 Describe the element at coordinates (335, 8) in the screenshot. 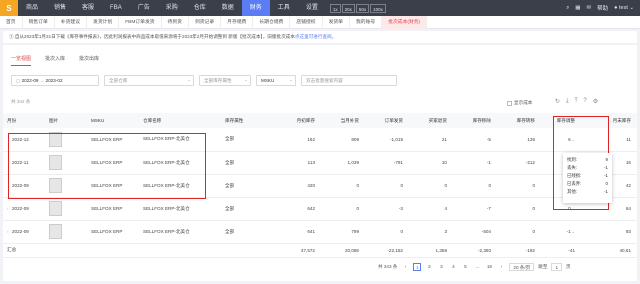

I see `zoom-1x: 1x` at that location.